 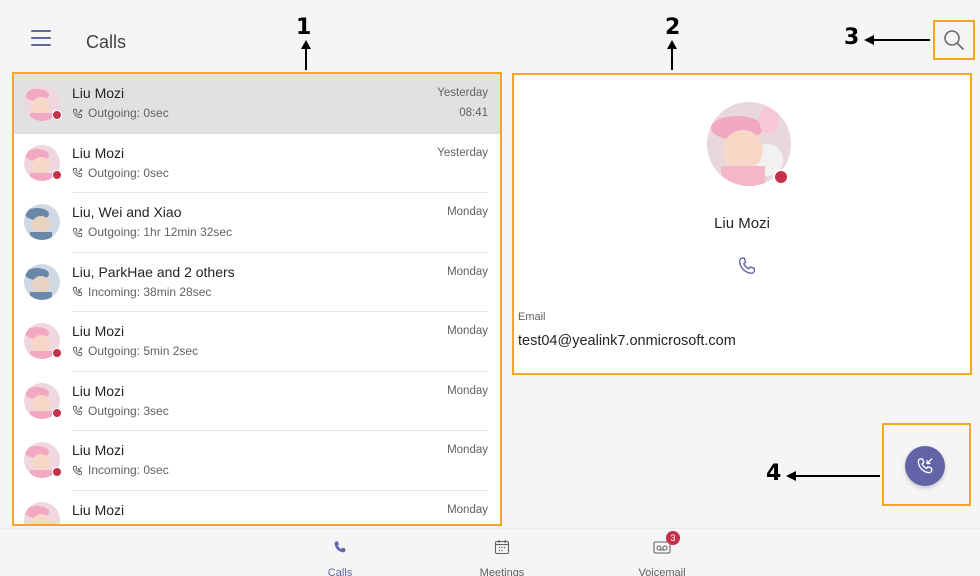 I want to click on call-list-item: Liu Mozi Incoming: 0sec Monday, so click(x=257, y=461).